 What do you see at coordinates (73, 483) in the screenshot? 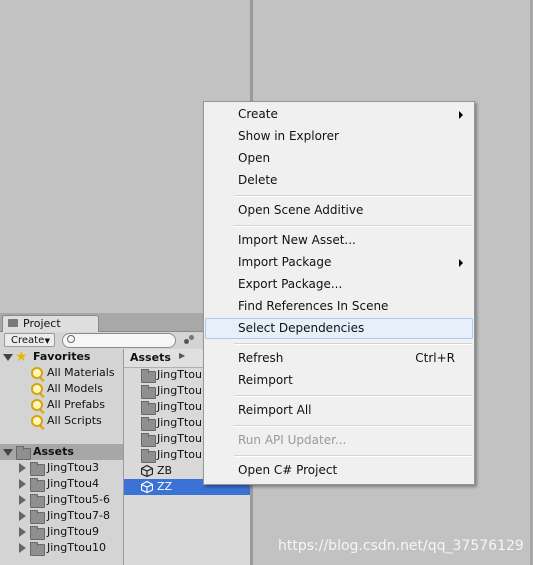
I see `folder-label: JingTtou4` at bounding box center [73, 483].